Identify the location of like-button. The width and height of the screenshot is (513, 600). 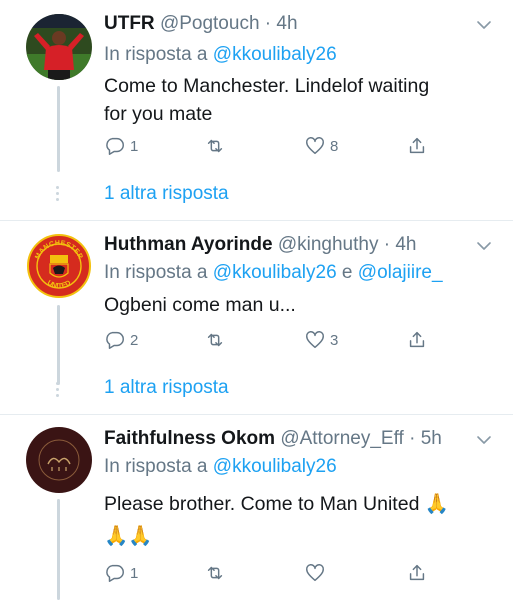
(317, 573).